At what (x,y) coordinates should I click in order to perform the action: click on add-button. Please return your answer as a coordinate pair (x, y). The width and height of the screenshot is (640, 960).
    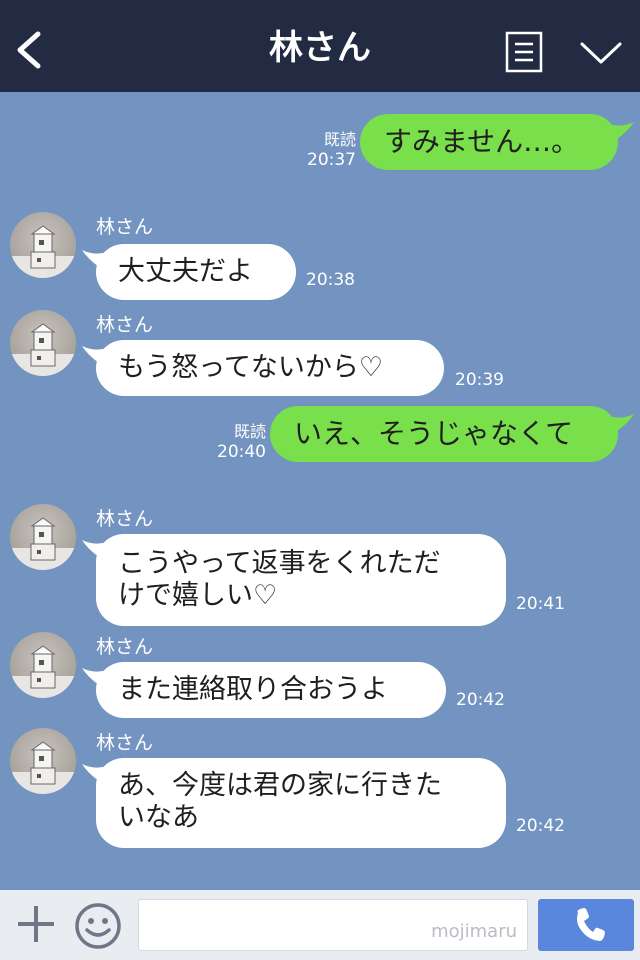
    Looking at the image, I should click on (36, 924).